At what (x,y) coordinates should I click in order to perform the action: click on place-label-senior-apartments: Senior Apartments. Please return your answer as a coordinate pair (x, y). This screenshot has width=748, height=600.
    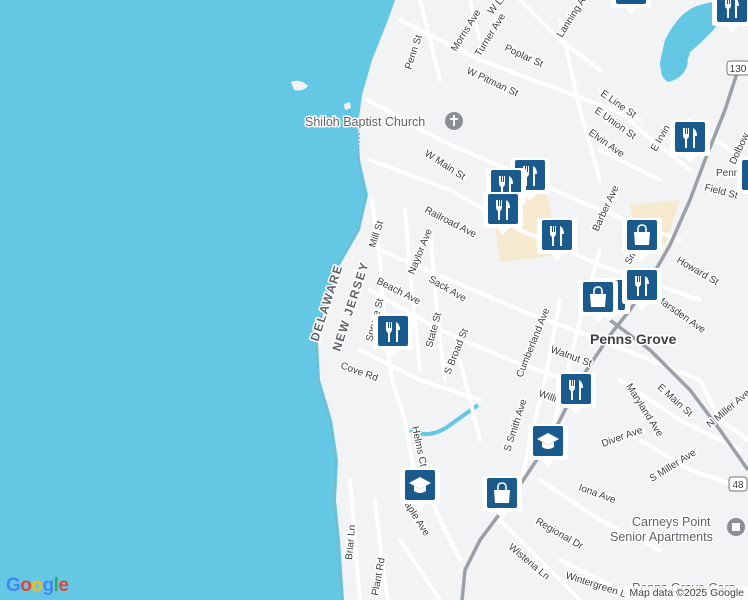
    Looking at the image, I should click on (661, 537).